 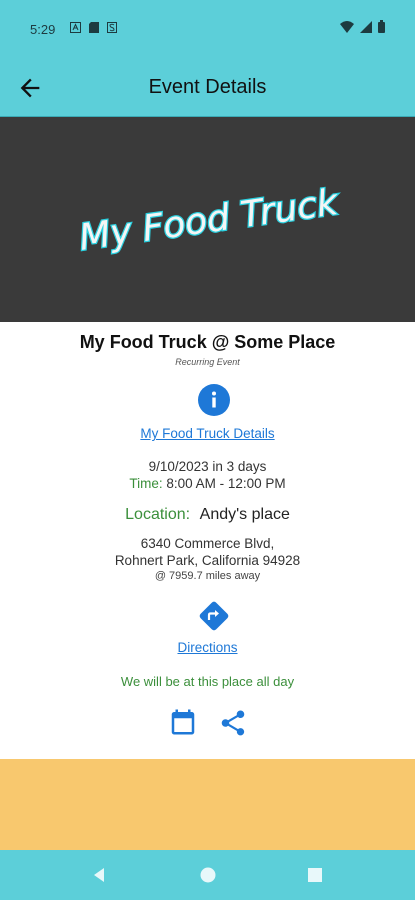 What do you see at coordinates (207, 433) in the screenshot?
I see `details-link: My Food Truck Details` at bounding box center [207, 433].